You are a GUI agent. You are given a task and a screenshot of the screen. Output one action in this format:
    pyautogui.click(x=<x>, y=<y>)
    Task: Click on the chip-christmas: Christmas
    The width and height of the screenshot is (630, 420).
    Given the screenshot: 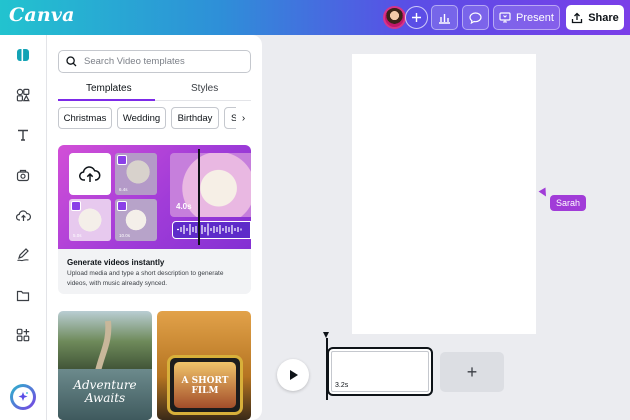 What is the action you would take?
    pyautogui.click(x=85, y=118)
    